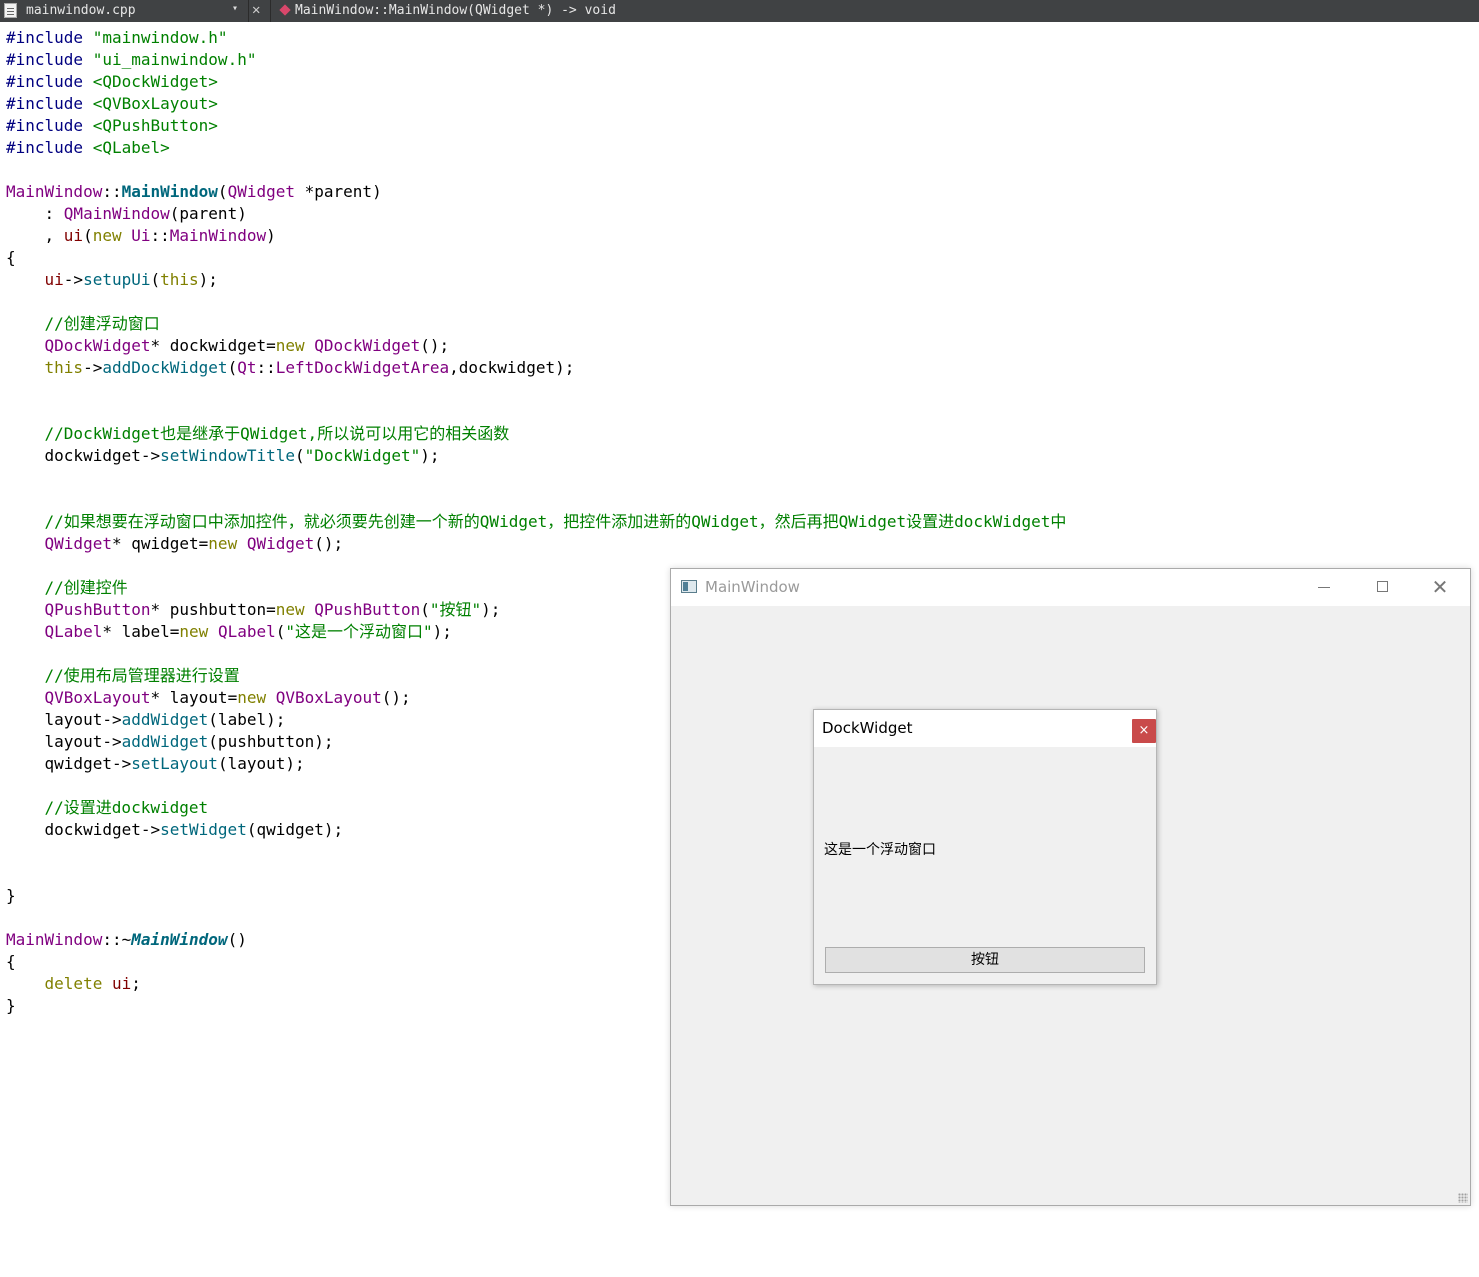  I want to click on code-line: #include "mainwindow.h", so click(117, 38).